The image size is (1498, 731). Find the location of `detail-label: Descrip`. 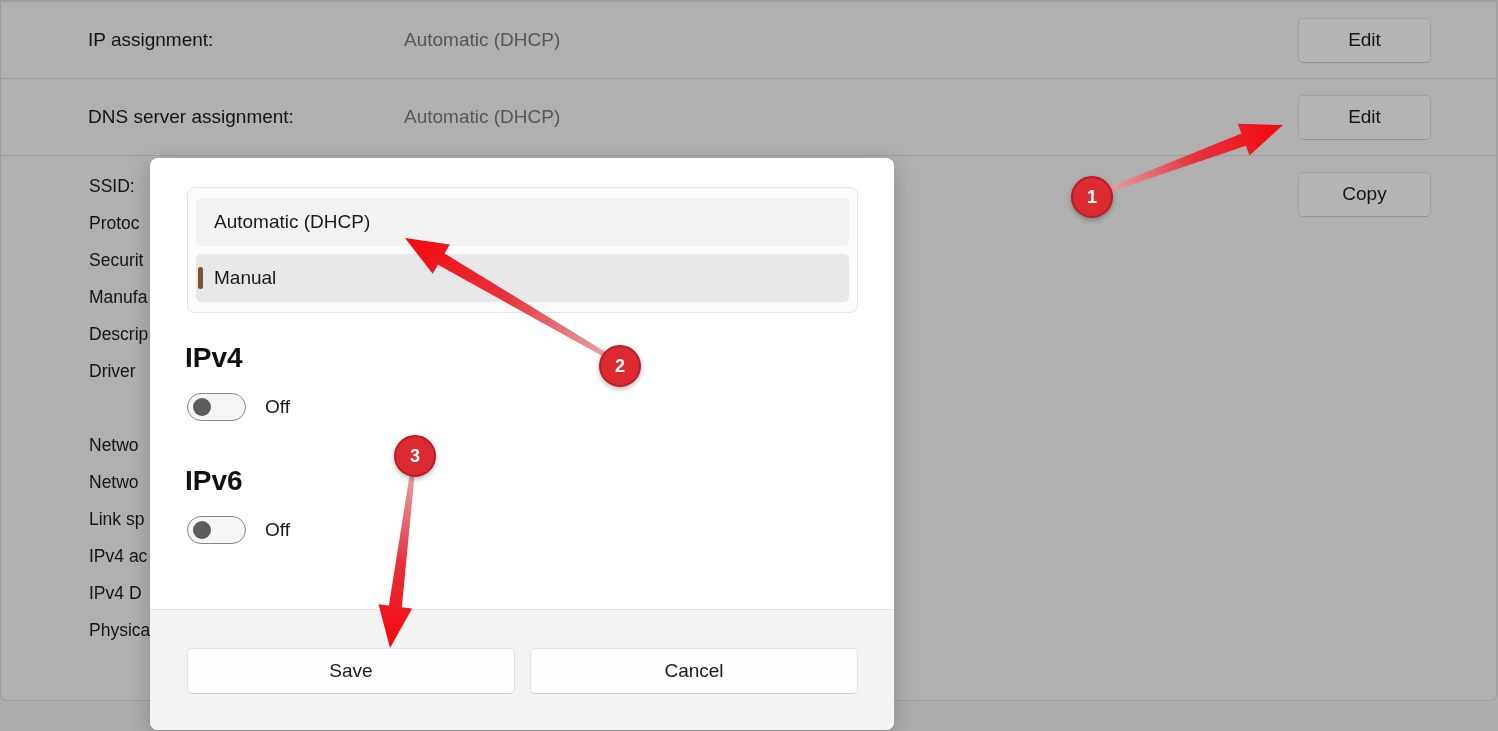

detail-label: Descrip is located at coordinates (119, 334).